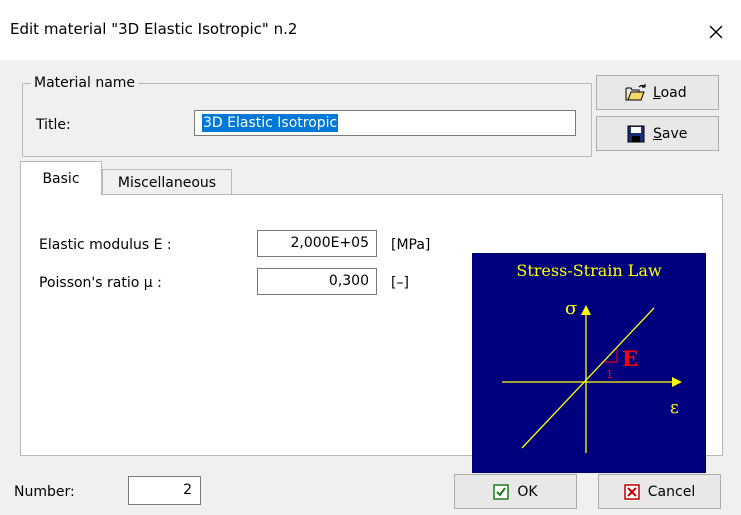 The image size is (741, 515). What do you see at coordinates (100, 283) in the screenshot?
I see `poisson-ratio-label: Poisson's ratio μ :` at bounding box center [100, 283].